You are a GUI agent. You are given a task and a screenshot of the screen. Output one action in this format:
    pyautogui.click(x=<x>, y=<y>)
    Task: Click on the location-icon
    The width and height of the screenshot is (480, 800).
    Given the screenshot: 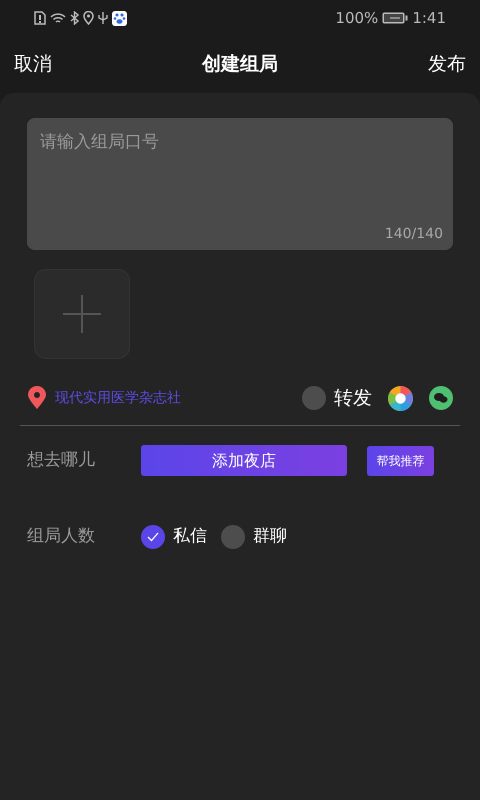 What is the action you would take?
    pyautogui.click(x=88, y=18)
    